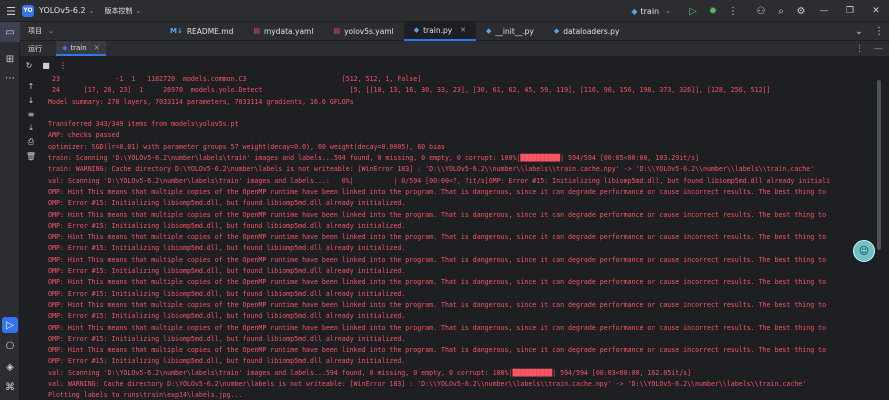 The height and width of the screenshot is (400, 889). I want to click on scrollbar-thumb, so click(879, 165).